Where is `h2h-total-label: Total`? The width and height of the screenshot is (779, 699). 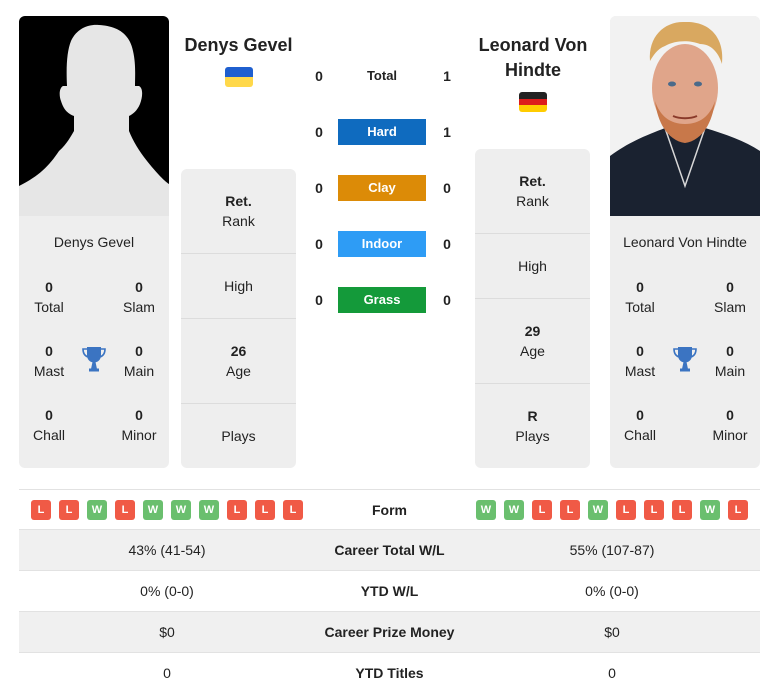 h2h-total-label: Total is located at coordinates (382, 75).